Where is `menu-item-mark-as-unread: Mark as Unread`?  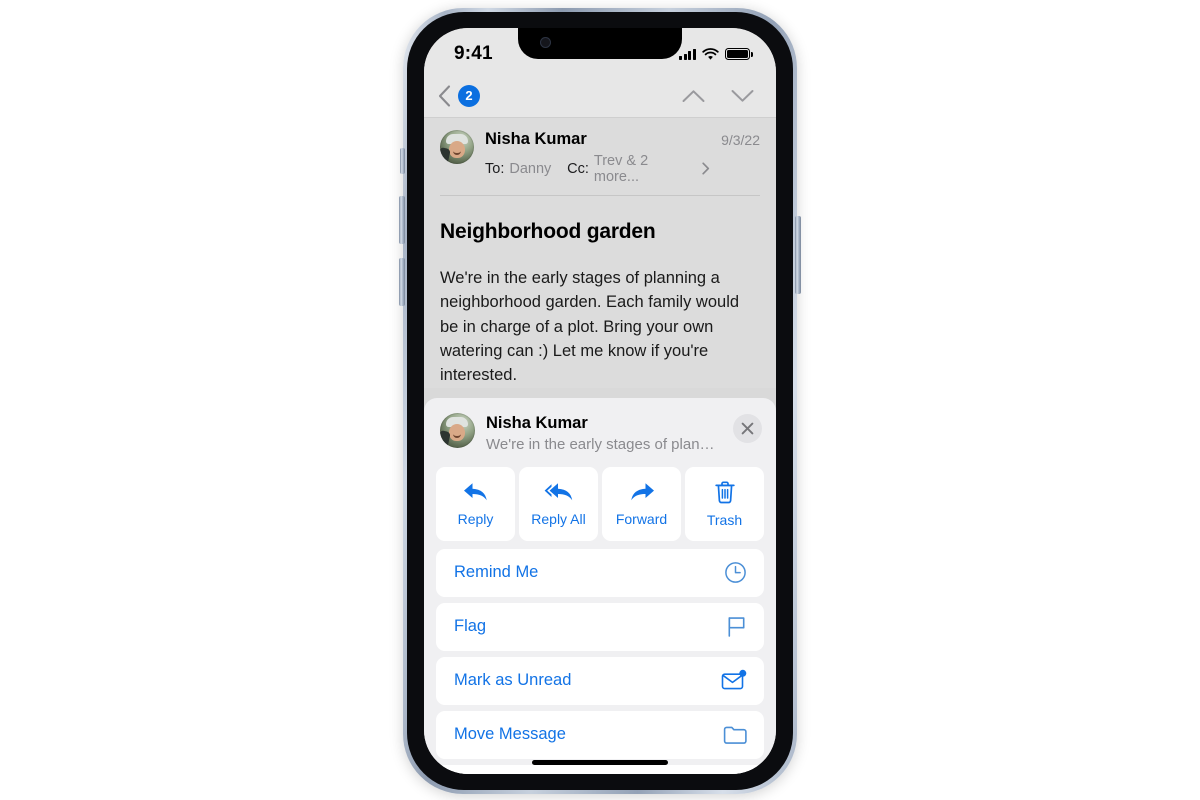
menu-item-mark-as-unread: Mark as Unread is located at coordinates (600, 680).